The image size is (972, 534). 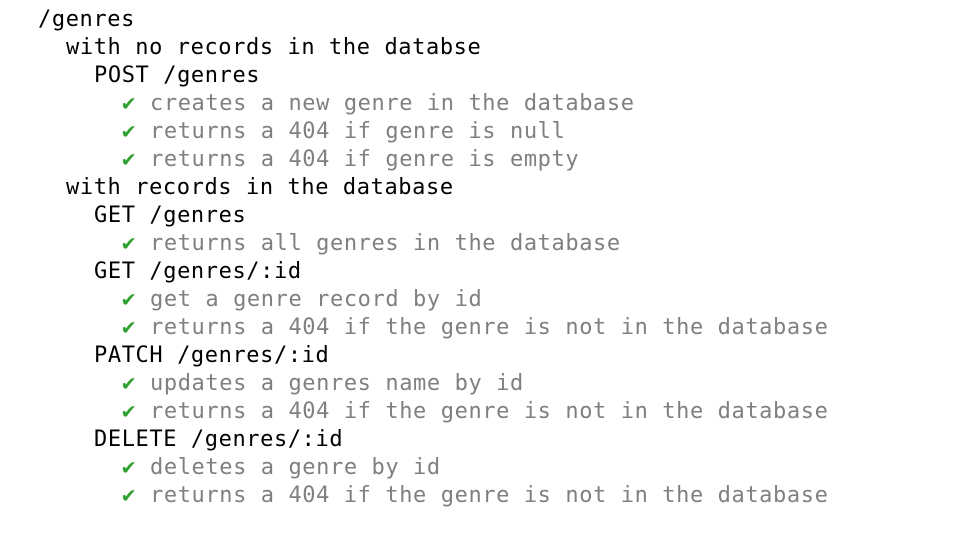 What do you see at coordinates (260, 187) in the screenshot?
I see `suite-title: with records in the database` at bounding box center [260, 187].